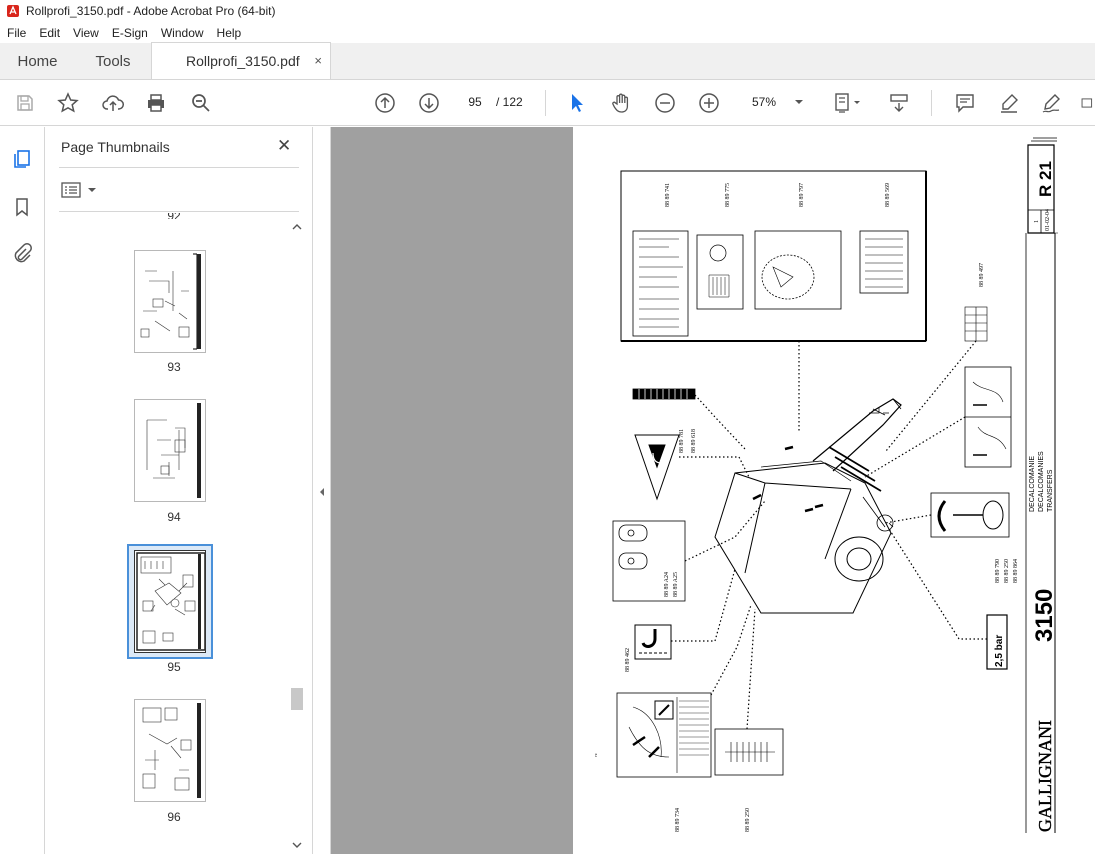 This screenshot has height=854, width=1095. What do you see at coordinates (429, 103) in the screenshot?
I see `next-page-icon` at bounding box center [429, 103].